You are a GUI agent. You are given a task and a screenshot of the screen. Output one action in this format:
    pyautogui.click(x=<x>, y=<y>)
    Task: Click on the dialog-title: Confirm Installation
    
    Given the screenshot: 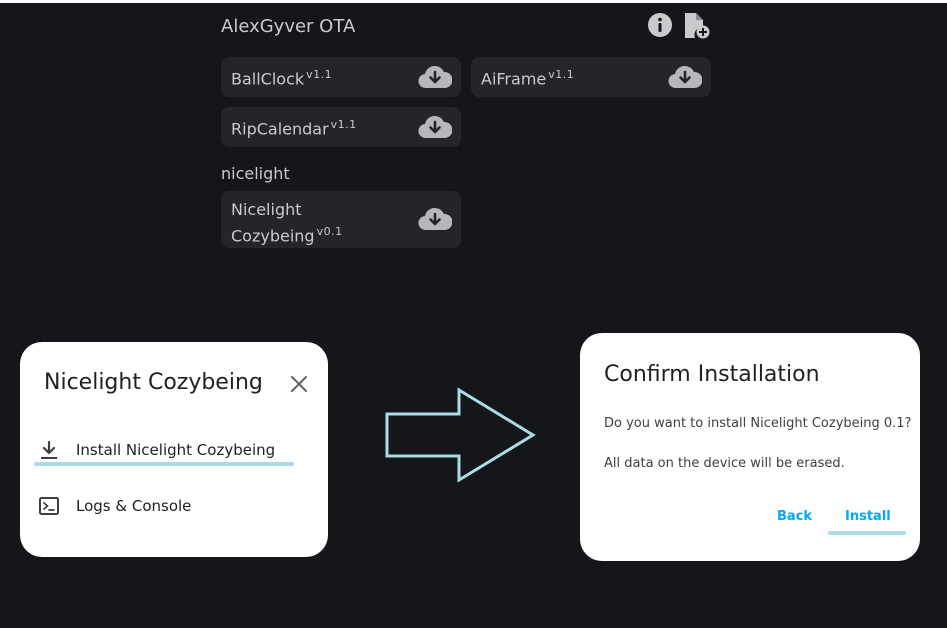 What is the action you would take?
    pyautogui.click(x=712, y=374)
    